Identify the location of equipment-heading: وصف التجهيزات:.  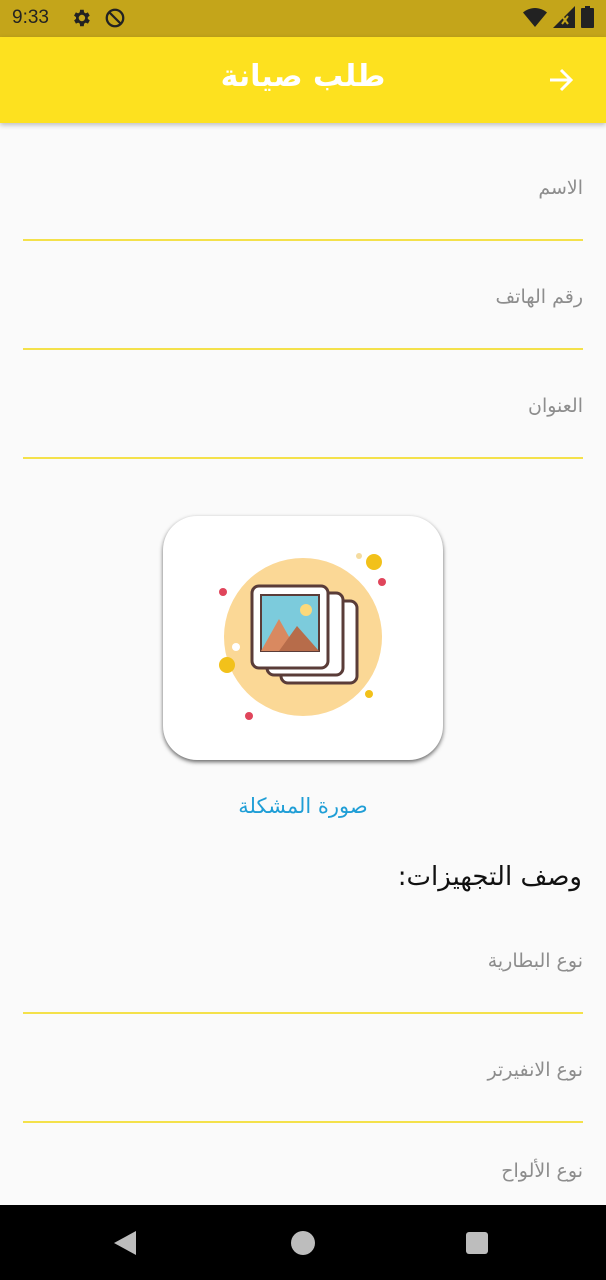
(489, 877).